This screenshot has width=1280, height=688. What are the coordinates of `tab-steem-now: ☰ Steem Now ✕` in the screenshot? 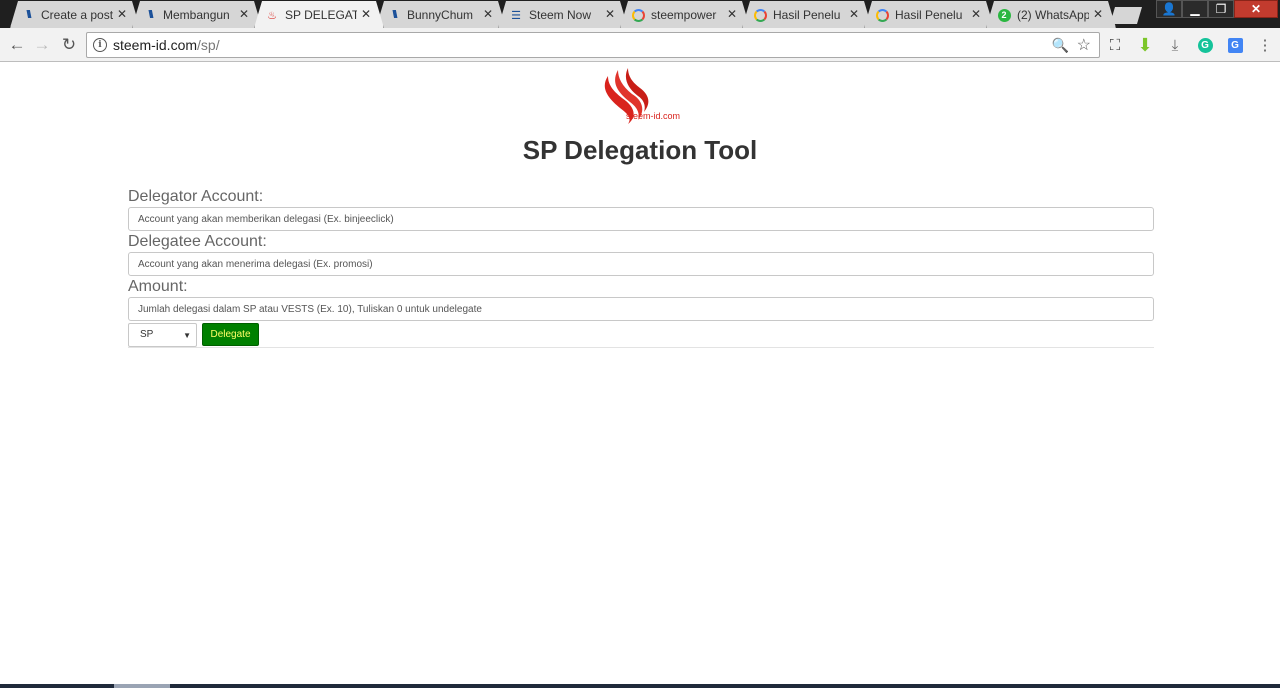 It's located at (563, 14).